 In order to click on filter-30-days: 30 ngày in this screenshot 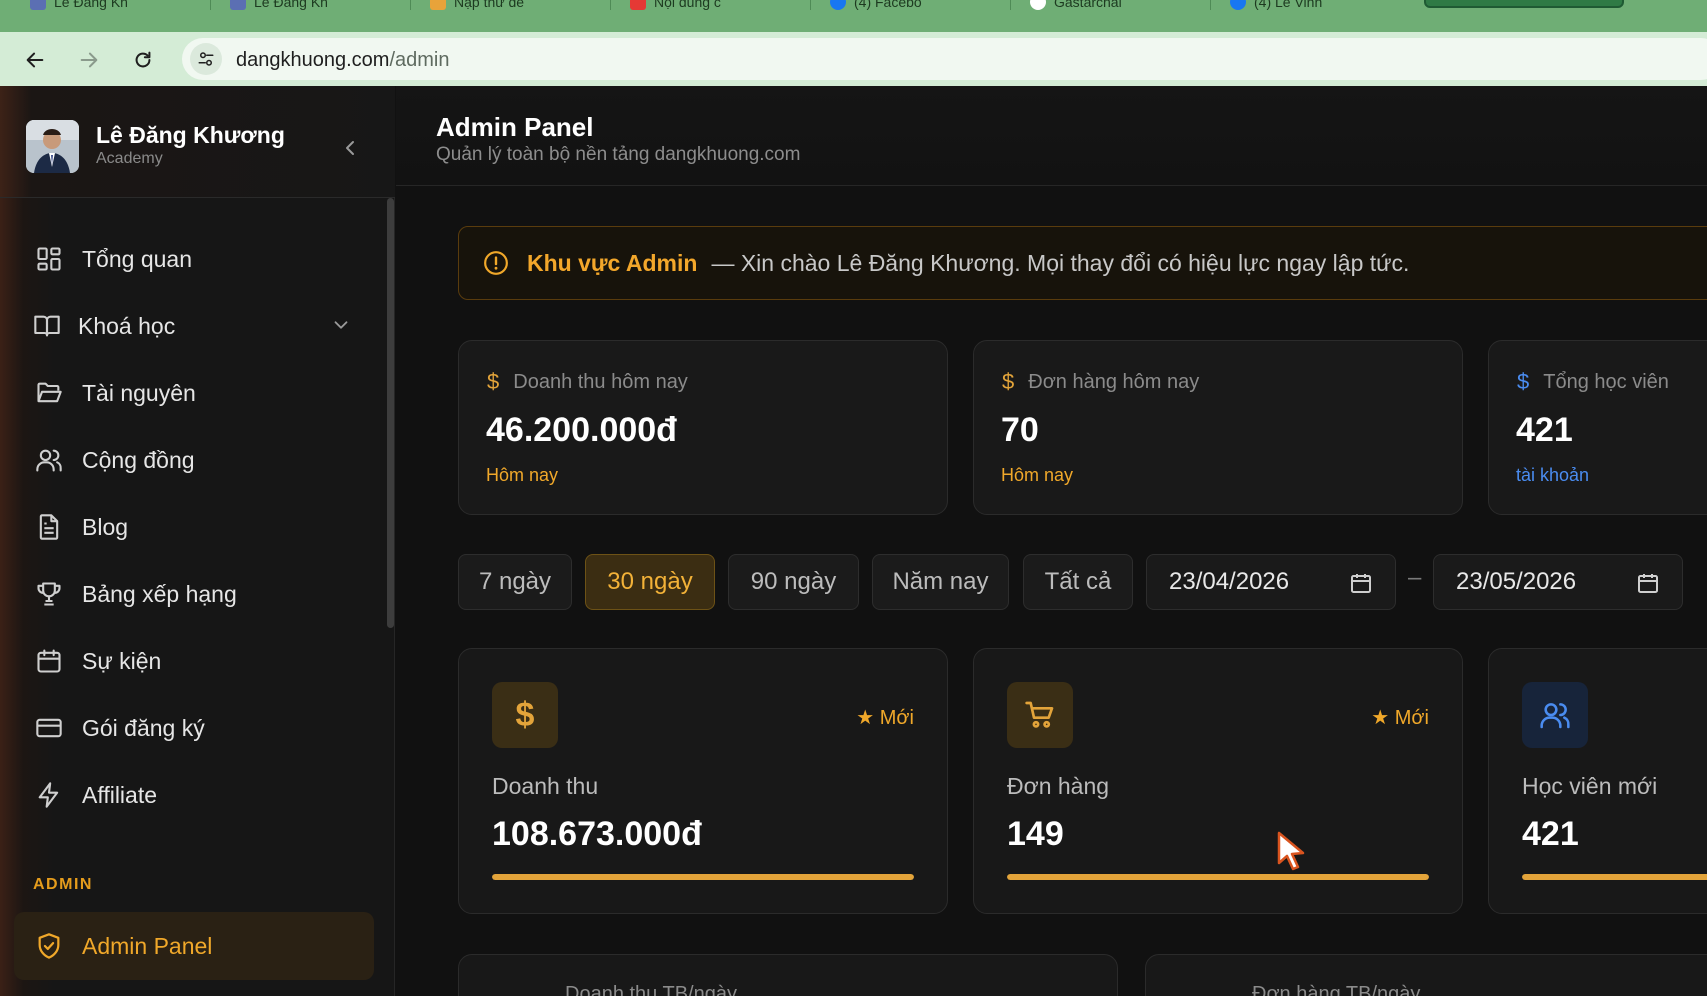, I will do `click(650, 582)`.